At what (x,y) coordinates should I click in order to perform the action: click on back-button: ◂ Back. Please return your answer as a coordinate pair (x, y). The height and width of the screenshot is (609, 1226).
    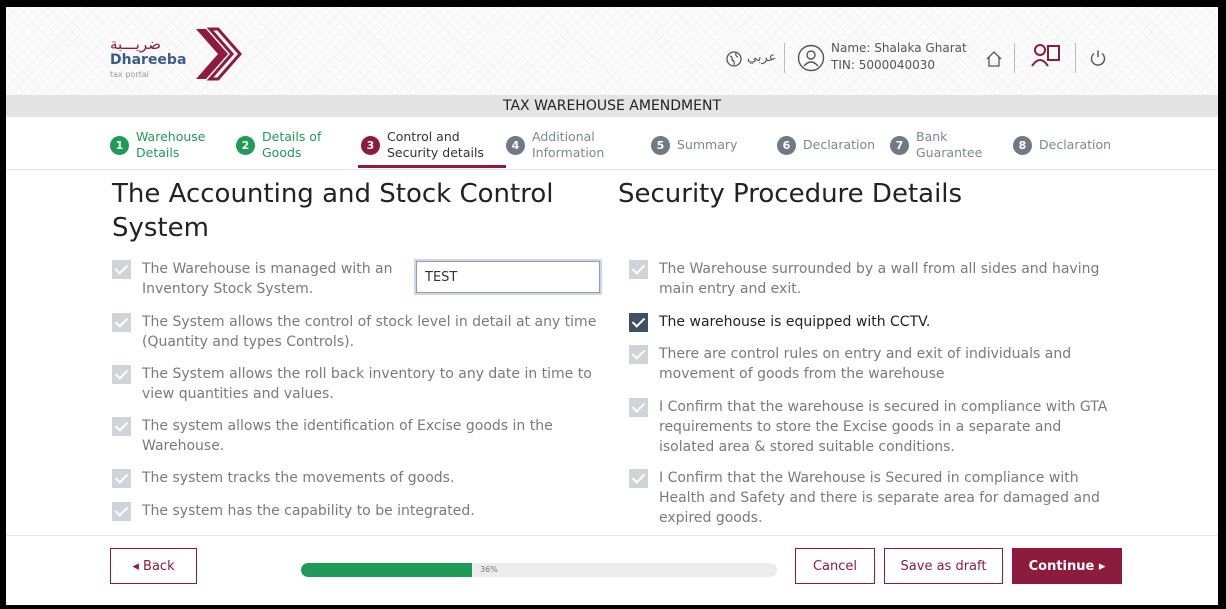
    Looking at the image, I should click on (153, 566).